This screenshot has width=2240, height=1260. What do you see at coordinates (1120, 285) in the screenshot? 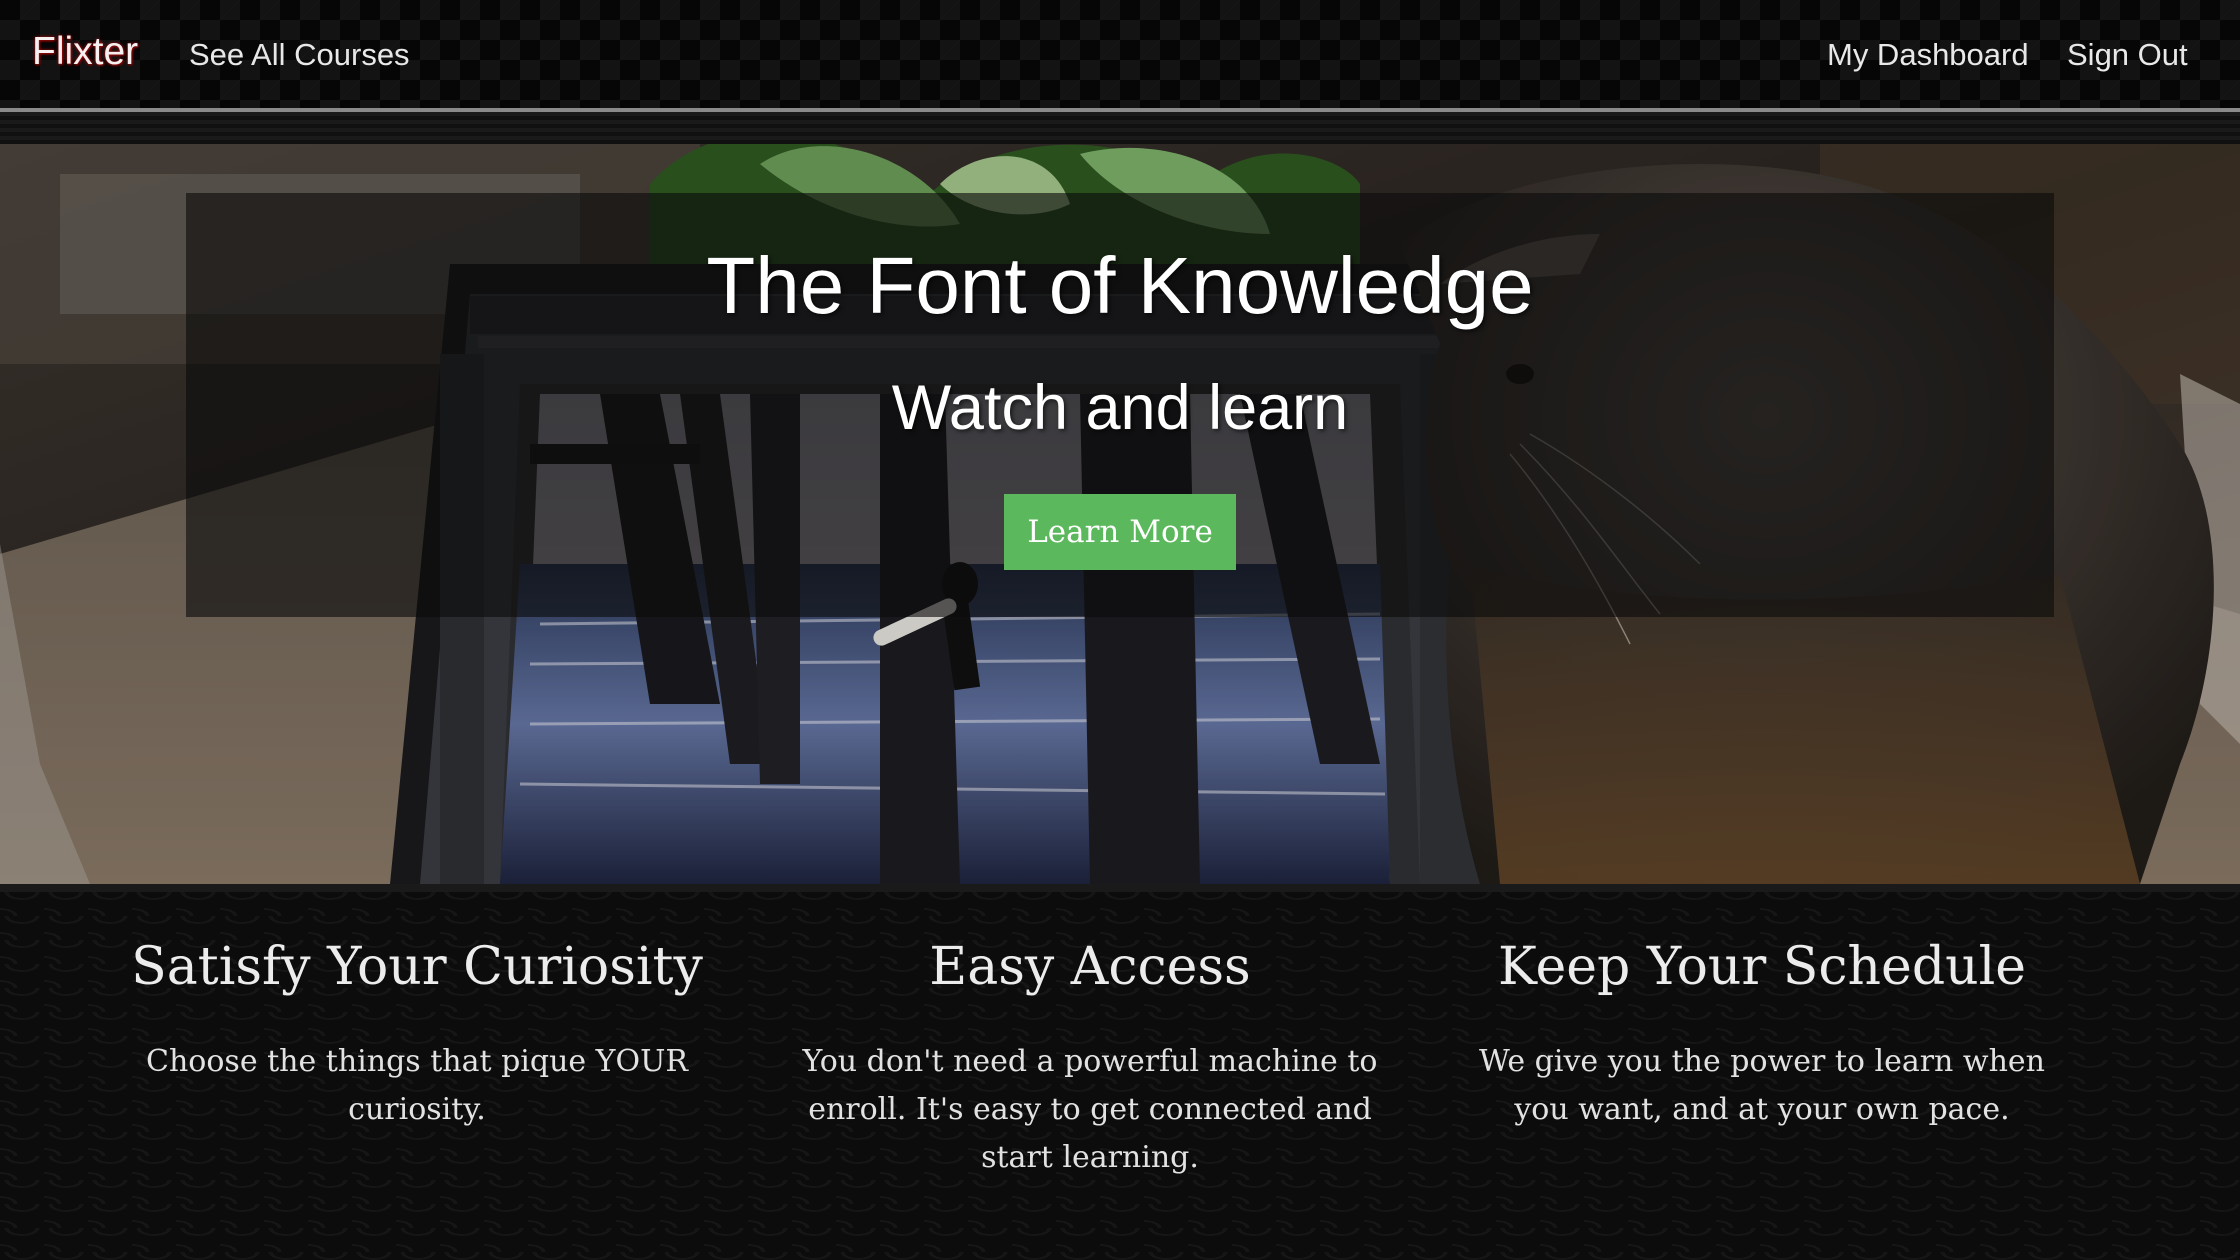
I see `hero-title: The Font of Knowledge` at bounding box center [1120, 285].